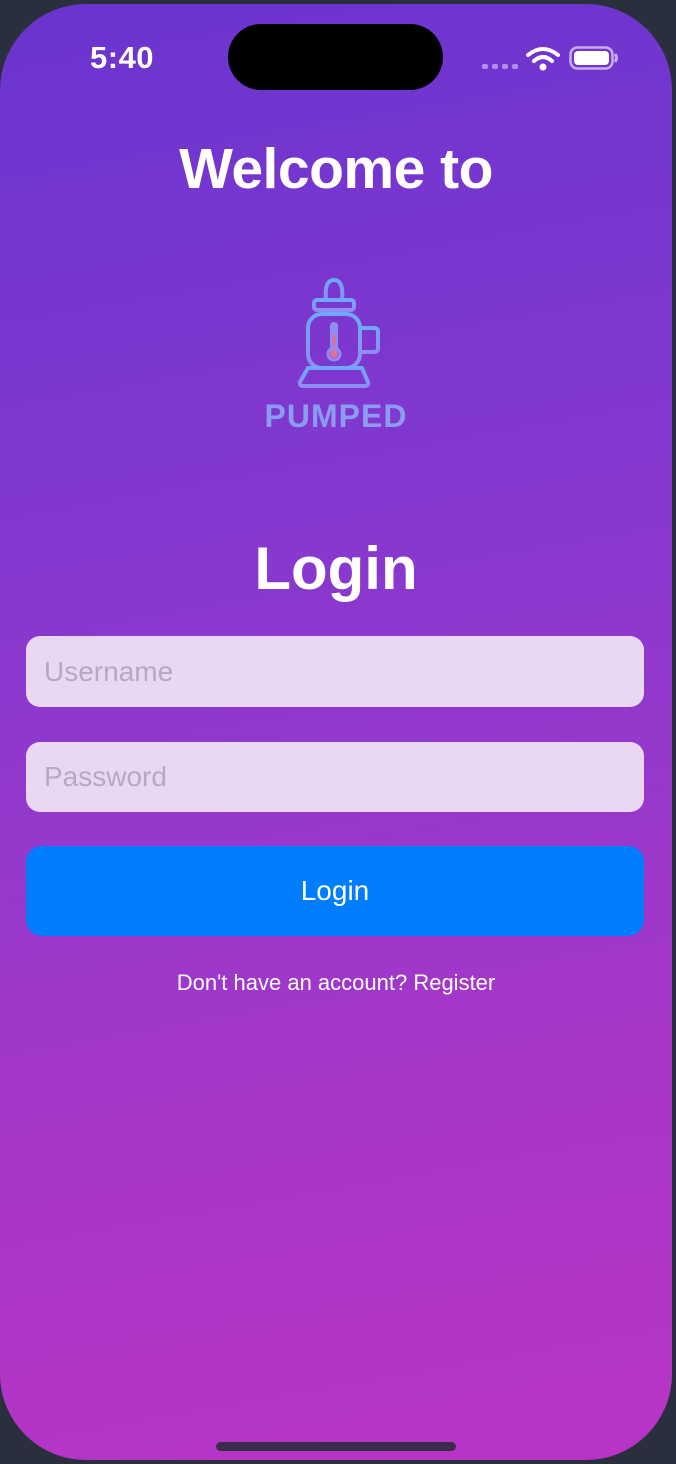 This screenshot has width=676, height=1464. Describe the element at coordinates (336, 169) in the screenshot. I see `welcome-title: Welcome to` at that location.